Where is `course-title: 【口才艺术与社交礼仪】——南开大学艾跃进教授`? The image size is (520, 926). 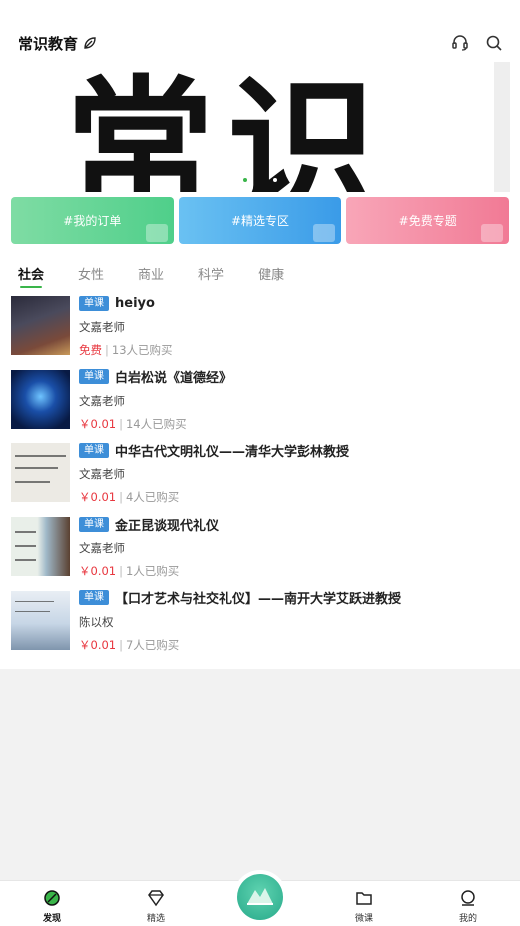
course-title: 【口才艺术与社交礼仪】——南开大学艾跃进教授 is located at coordinates (258, 600).